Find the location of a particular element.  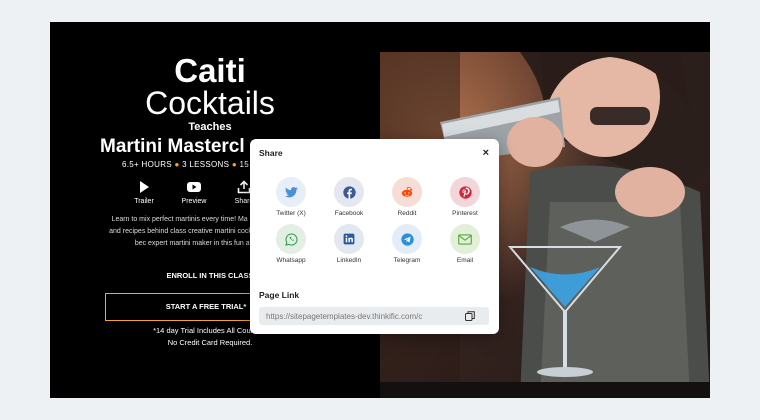

share-whatsapp-label: Whatsapp is located at coordinates (291, 260).